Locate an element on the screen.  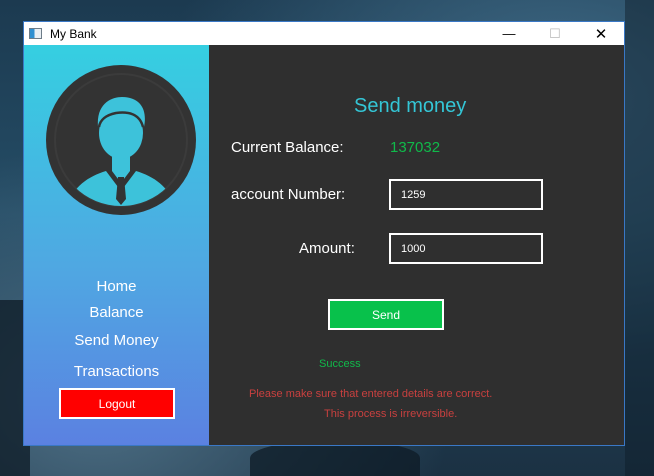
warning-line-2: This process is irreversible. is located at coordinates (391, 414).